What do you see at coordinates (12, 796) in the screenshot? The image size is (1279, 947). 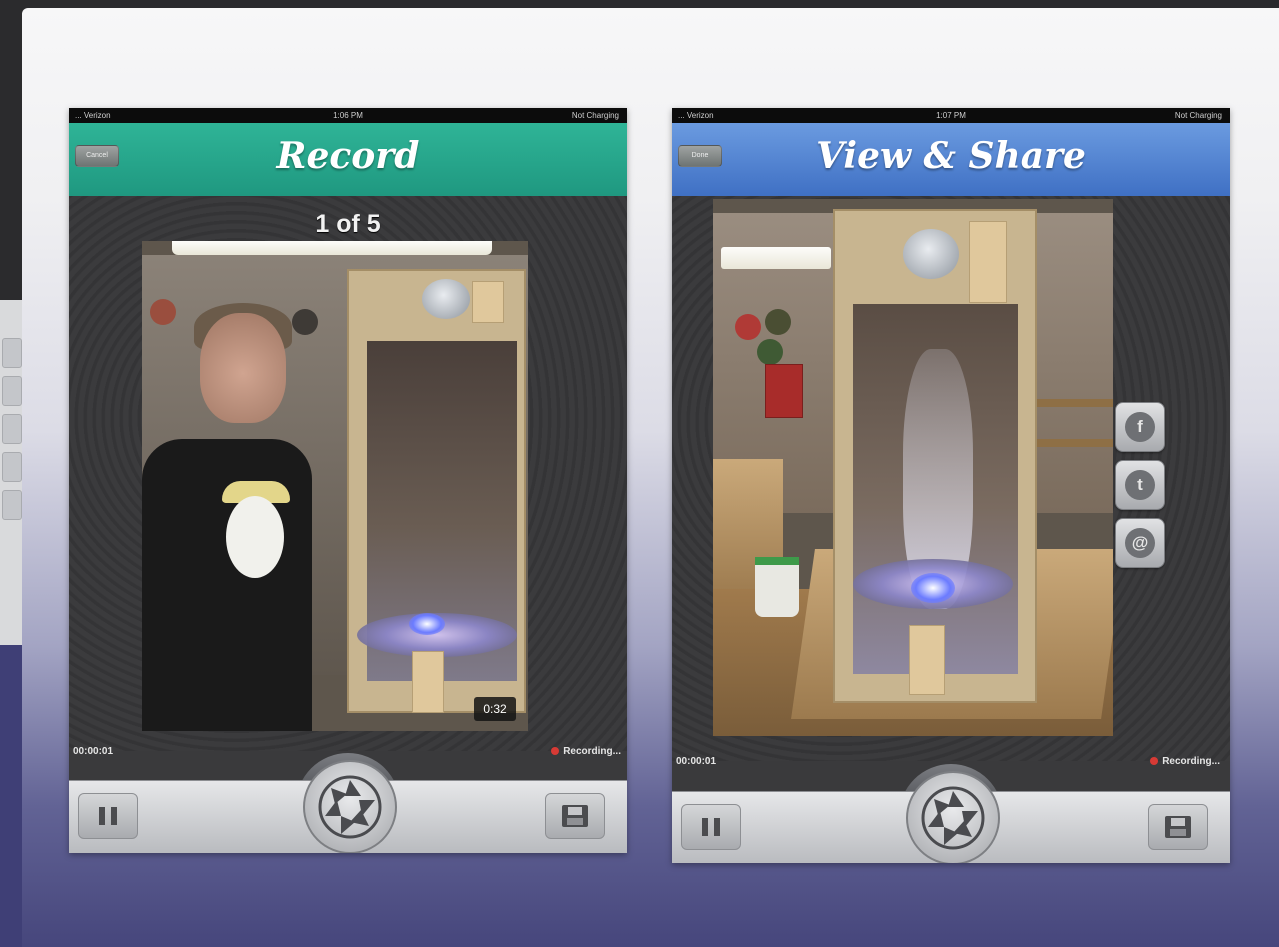 I see `background-desktop` at bounding box center [12, 796].